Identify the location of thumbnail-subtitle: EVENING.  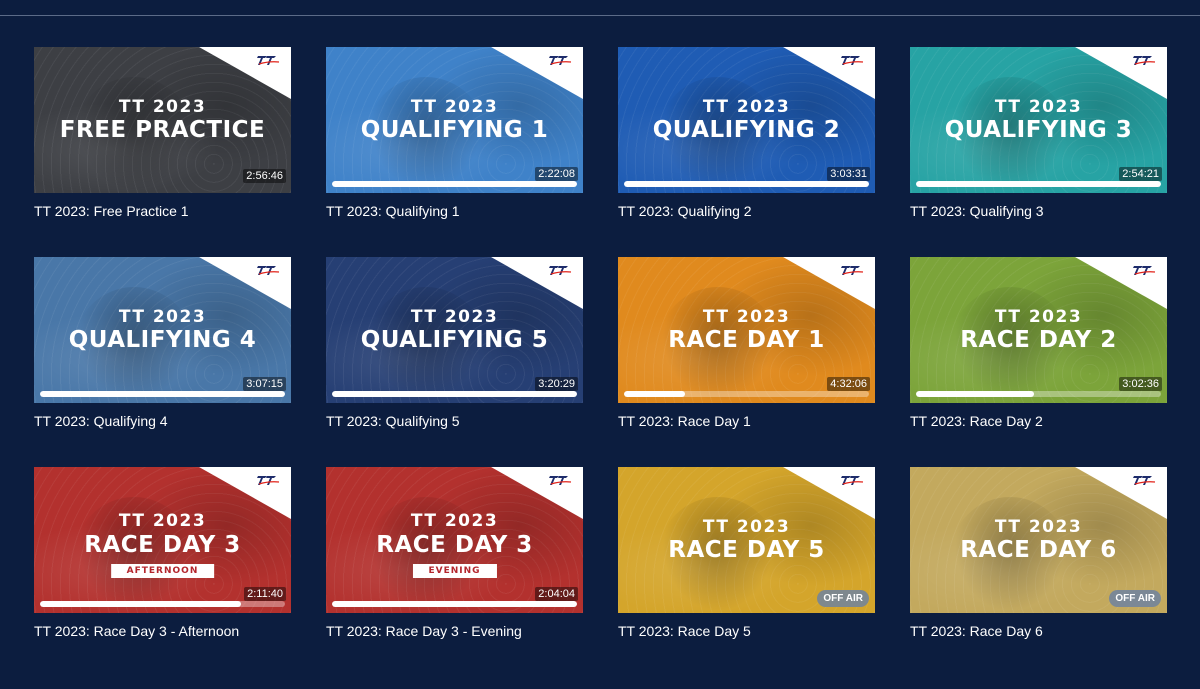
(454, 571).